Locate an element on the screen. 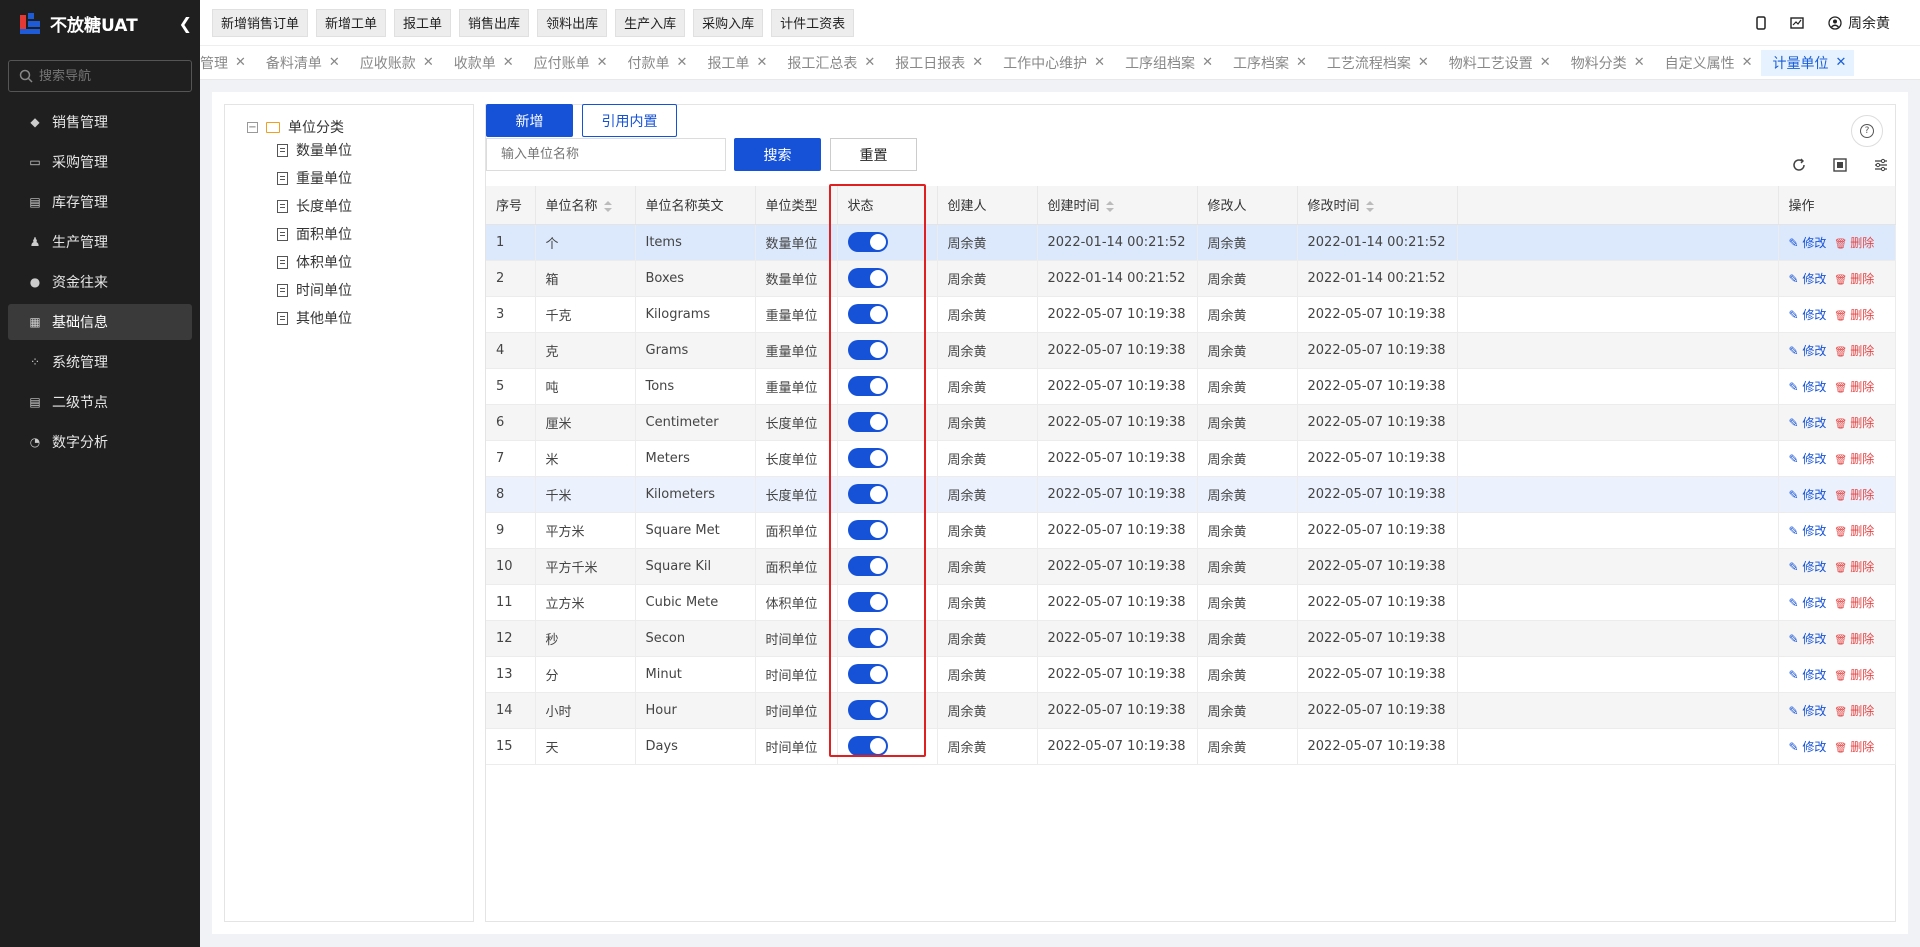 The image size is (1920, 947). tree-node: 体积单位 is located at coordinates (314, 262).